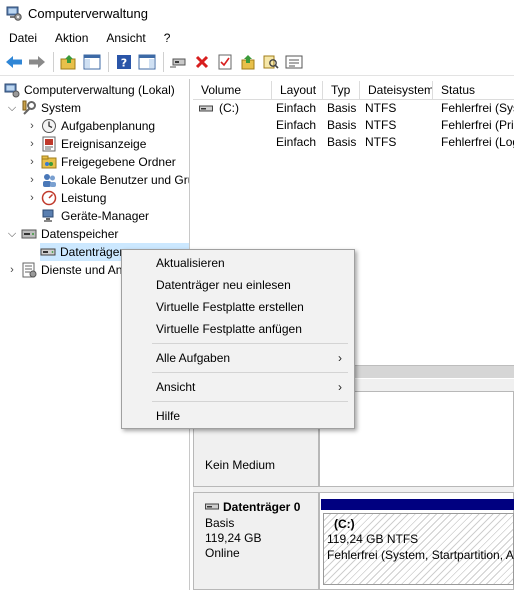 The width and height of the screenshot is (514, 590). What do you see at coordinates (206, 108) in the screenshot?
I see `volume-icon` at bounding box center [206, 108].